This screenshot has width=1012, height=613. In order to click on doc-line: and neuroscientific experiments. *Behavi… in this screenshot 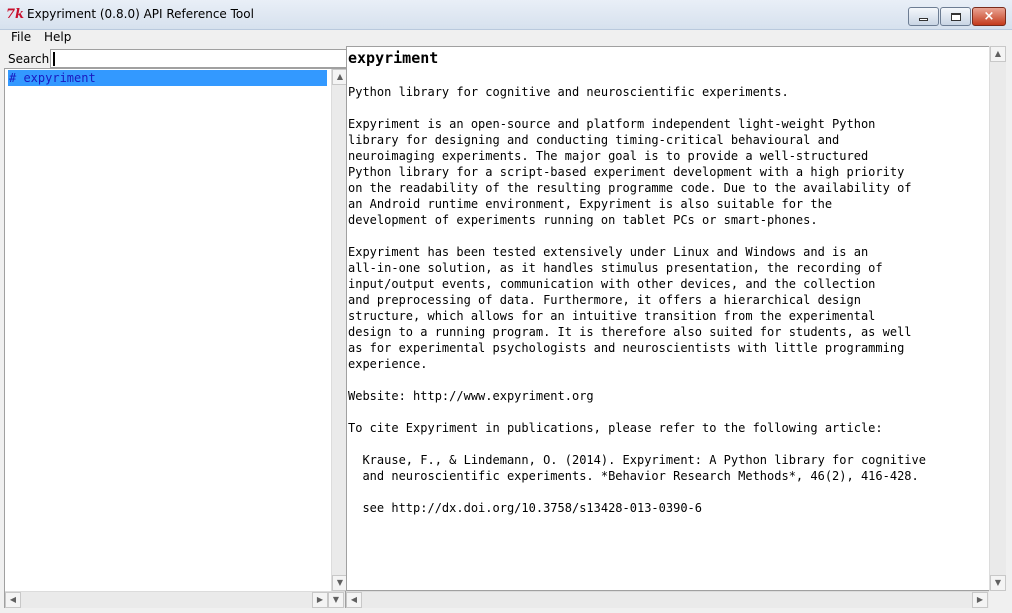, I will do `click(633, 476)`.